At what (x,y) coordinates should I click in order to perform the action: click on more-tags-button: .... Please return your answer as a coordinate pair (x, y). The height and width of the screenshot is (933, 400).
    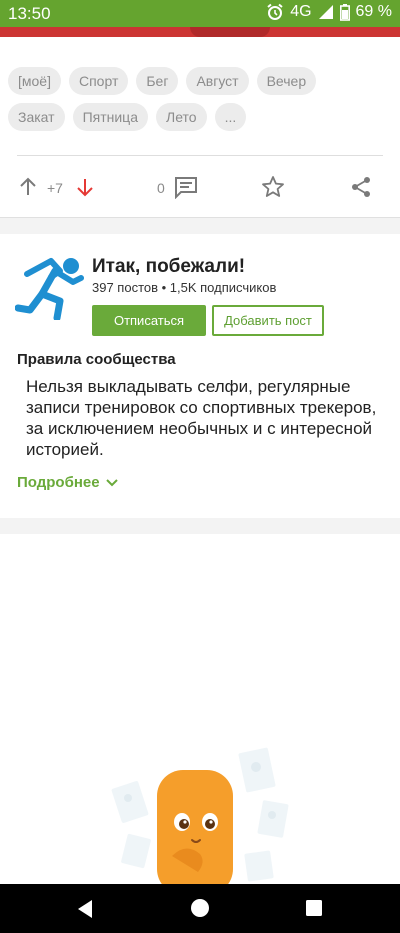
    Looking at the image, I should click on (230, 117).